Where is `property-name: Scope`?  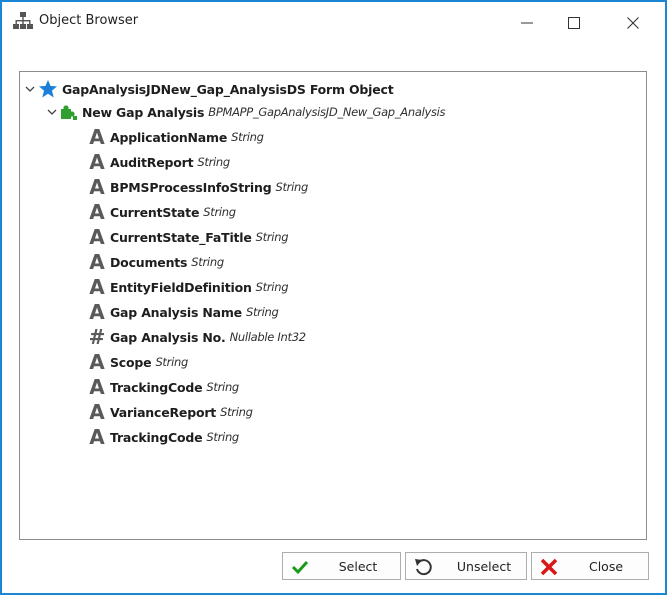
property-name: Scope is located at coordinates (131, 362).